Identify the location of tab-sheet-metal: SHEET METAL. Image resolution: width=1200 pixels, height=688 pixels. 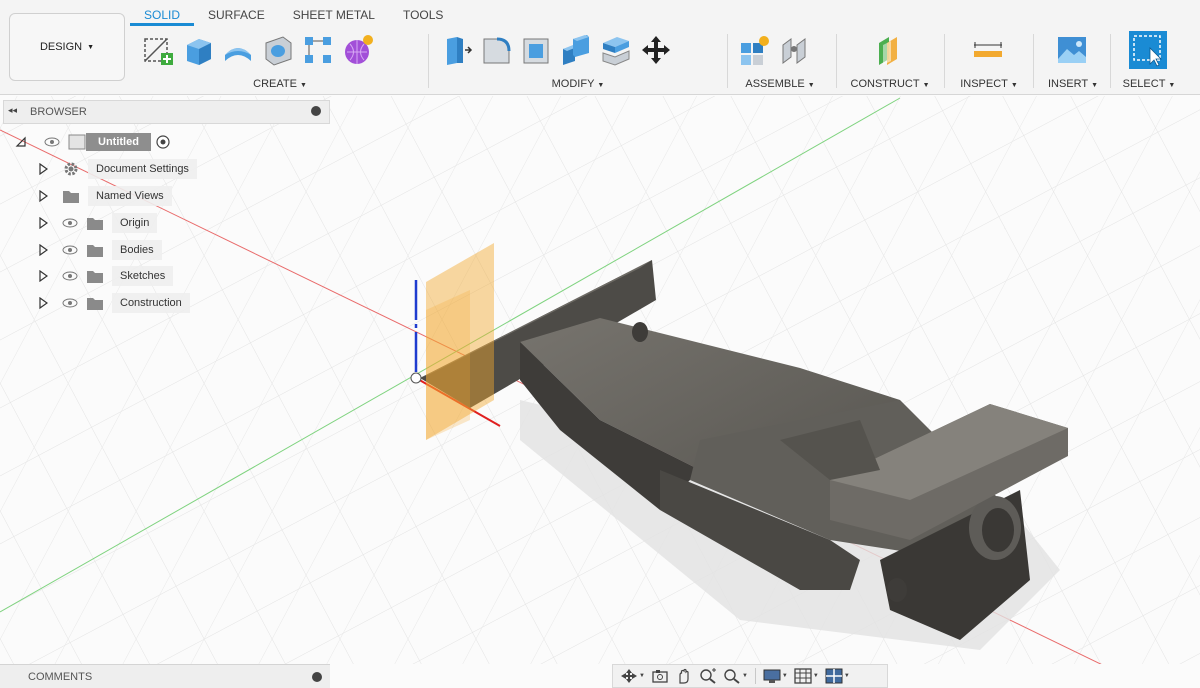
(334, 16).